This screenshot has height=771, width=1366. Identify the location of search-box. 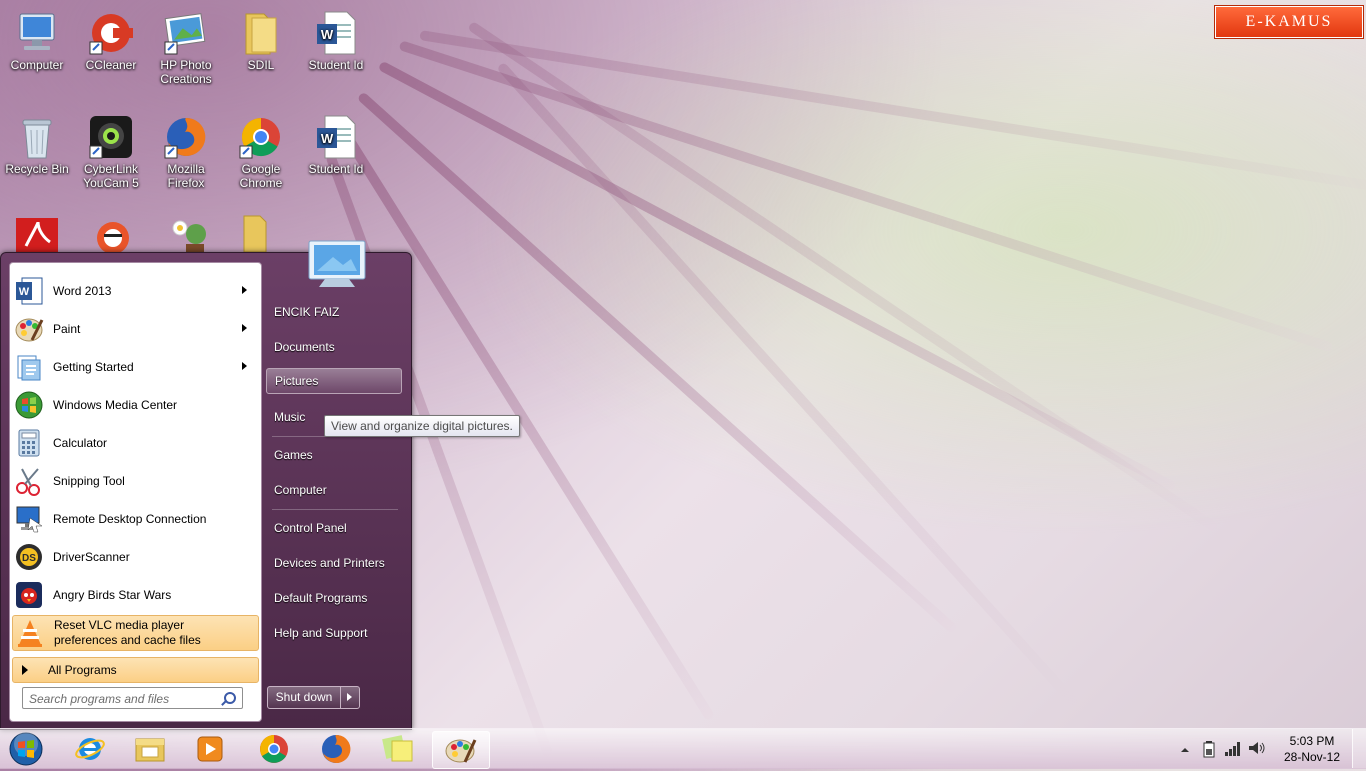
(132, 698).